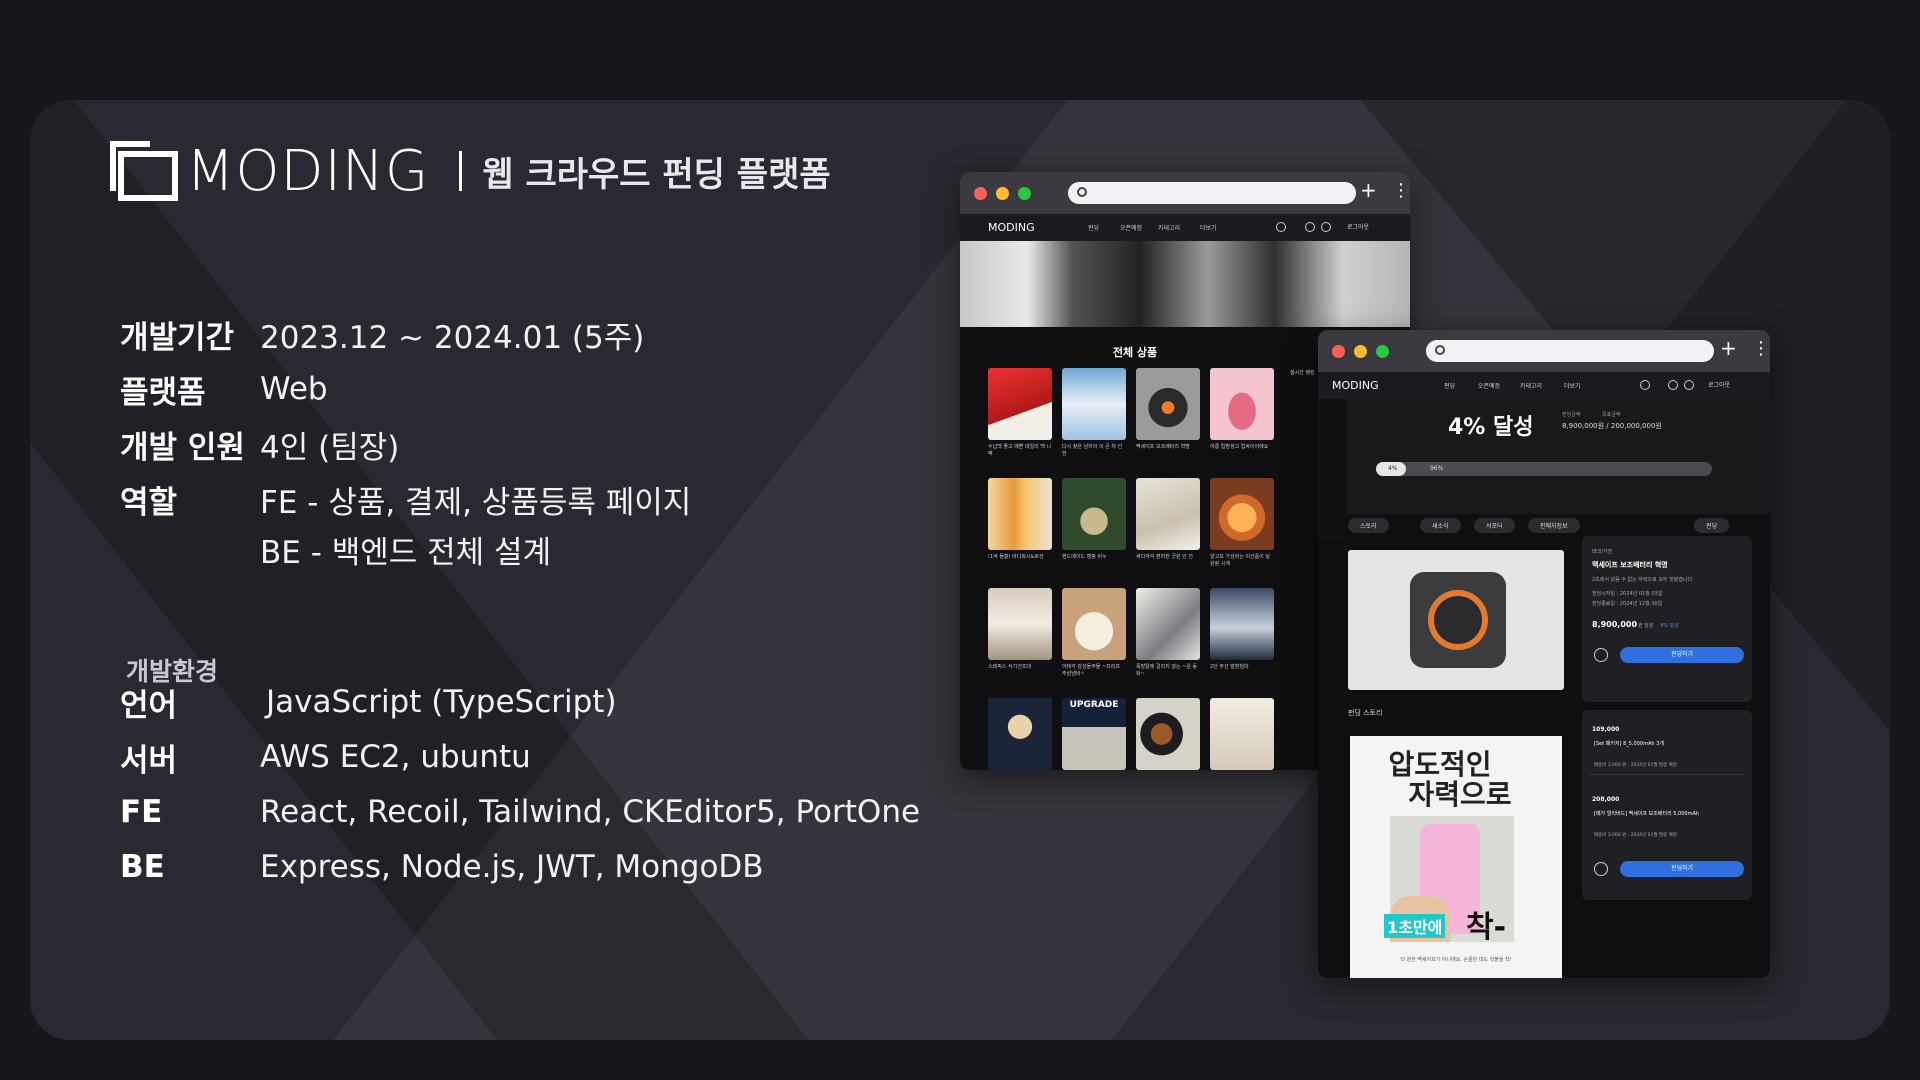 This screenshot has width=1920, height=1080. What do you see at coordinates (1669, 626) in the screenshot?
I see `price-percent: 4% 달성` at bounding box center [1669, 626].